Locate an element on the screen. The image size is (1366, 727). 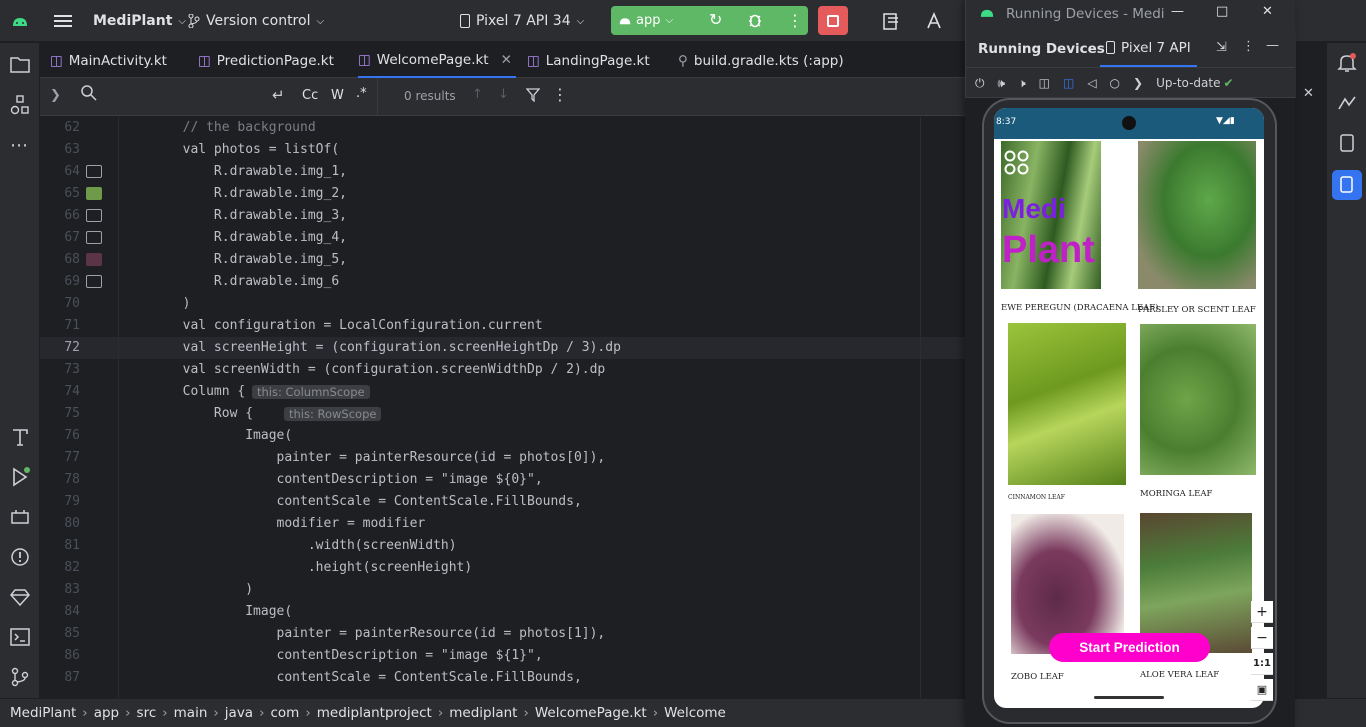
code-line: 63 val photos = listOf( is located at coordinates (502, 150).